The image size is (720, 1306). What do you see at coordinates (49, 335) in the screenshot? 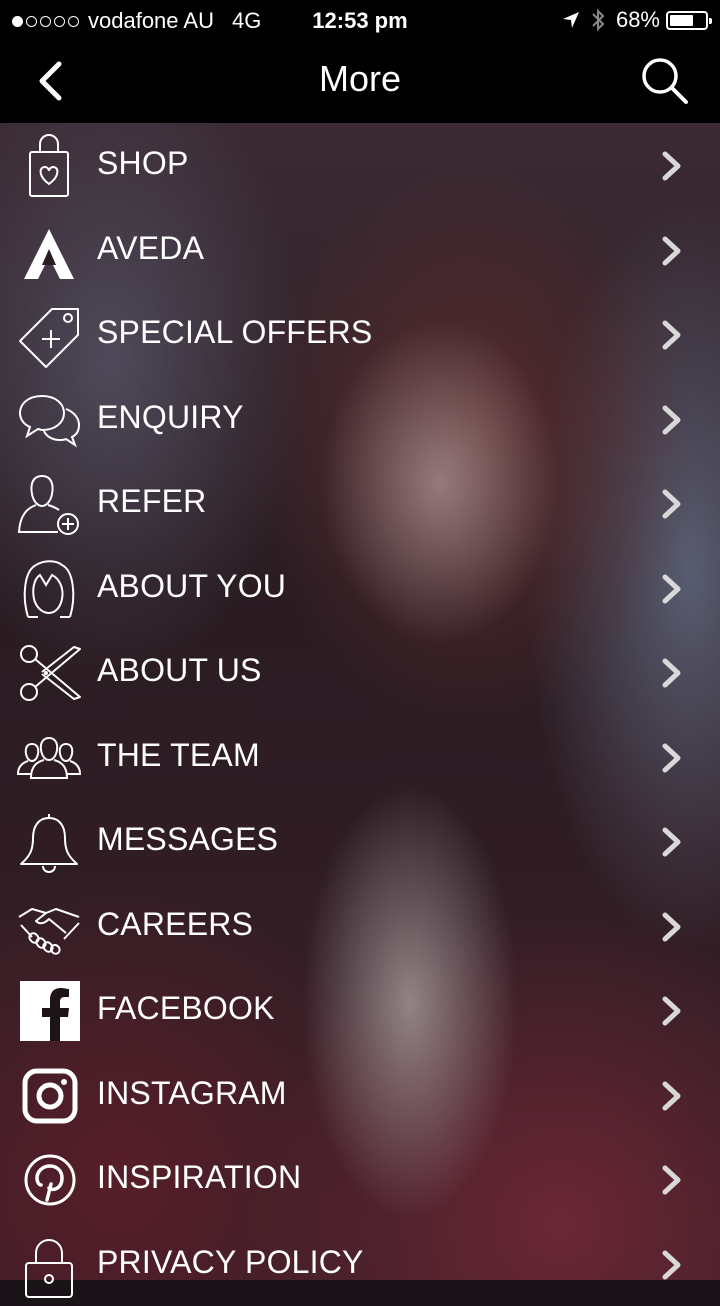
I see `price-tag-icon` at bounding box center [49, 335].